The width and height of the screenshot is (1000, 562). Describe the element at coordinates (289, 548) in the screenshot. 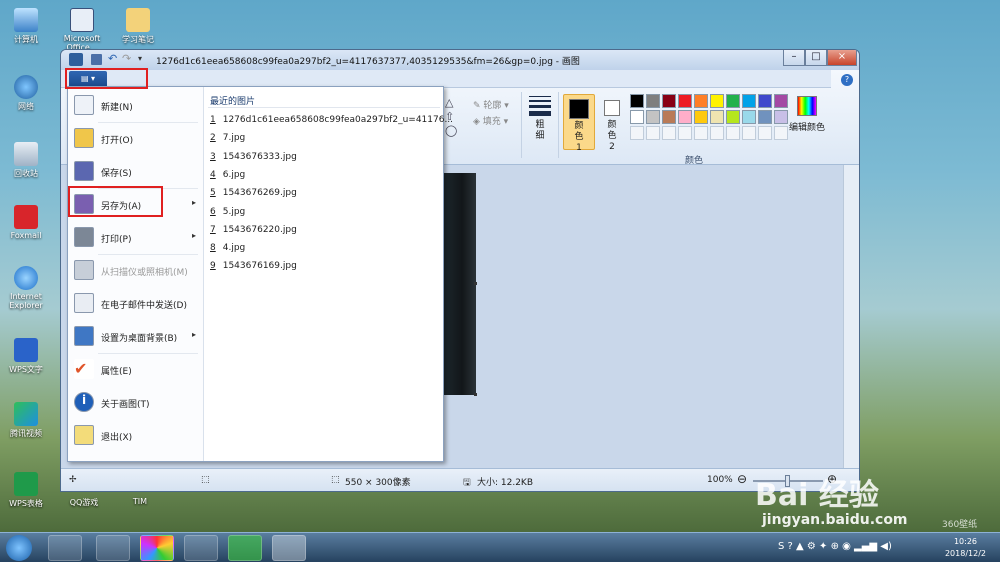

I see `taskbar-paint-button` at that location.